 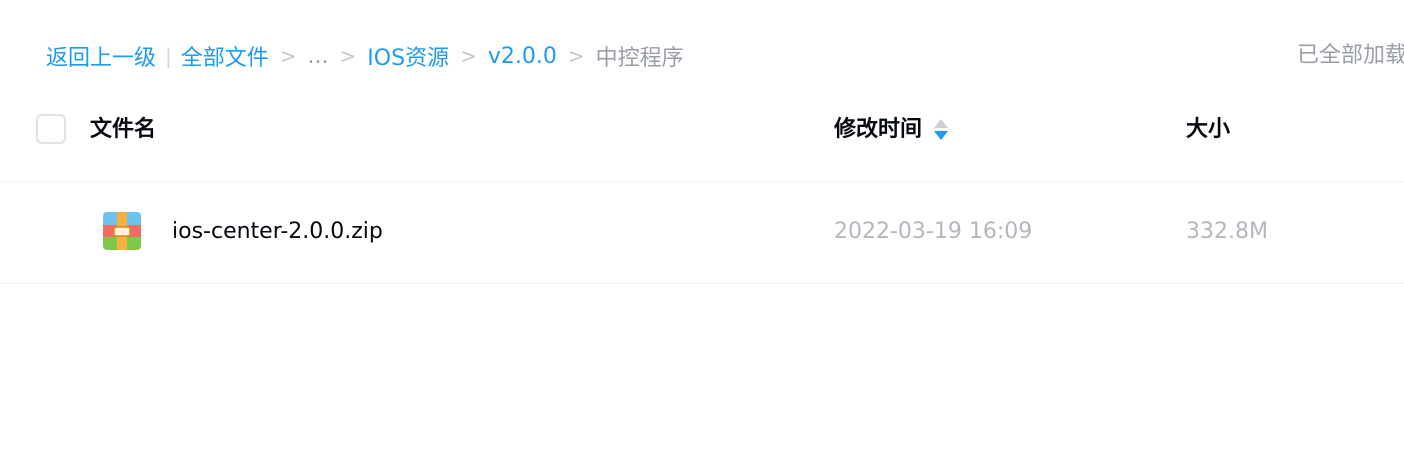 What do you see at coordinates (941, 130) in the screenshot?
I see `sort-icon` at bounding box center [941, 130].